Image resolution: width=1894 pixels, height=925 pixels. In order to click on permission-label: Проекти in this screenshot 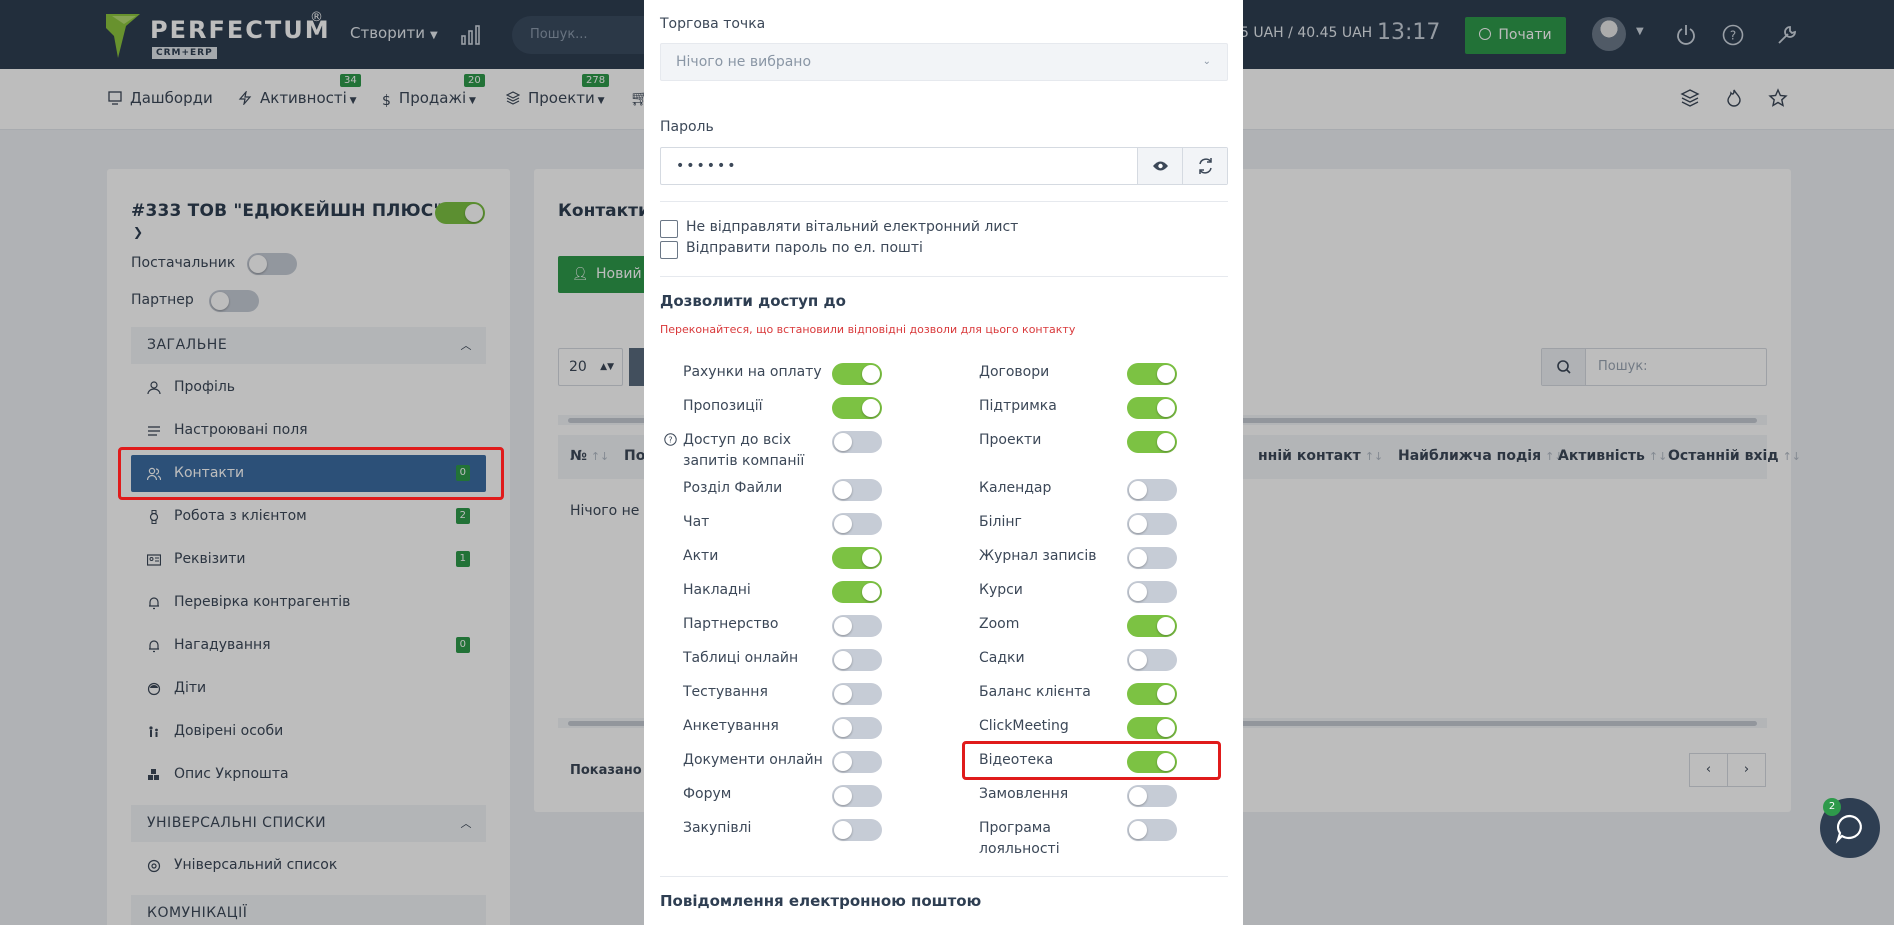, I will do `click(1010, 440)`.